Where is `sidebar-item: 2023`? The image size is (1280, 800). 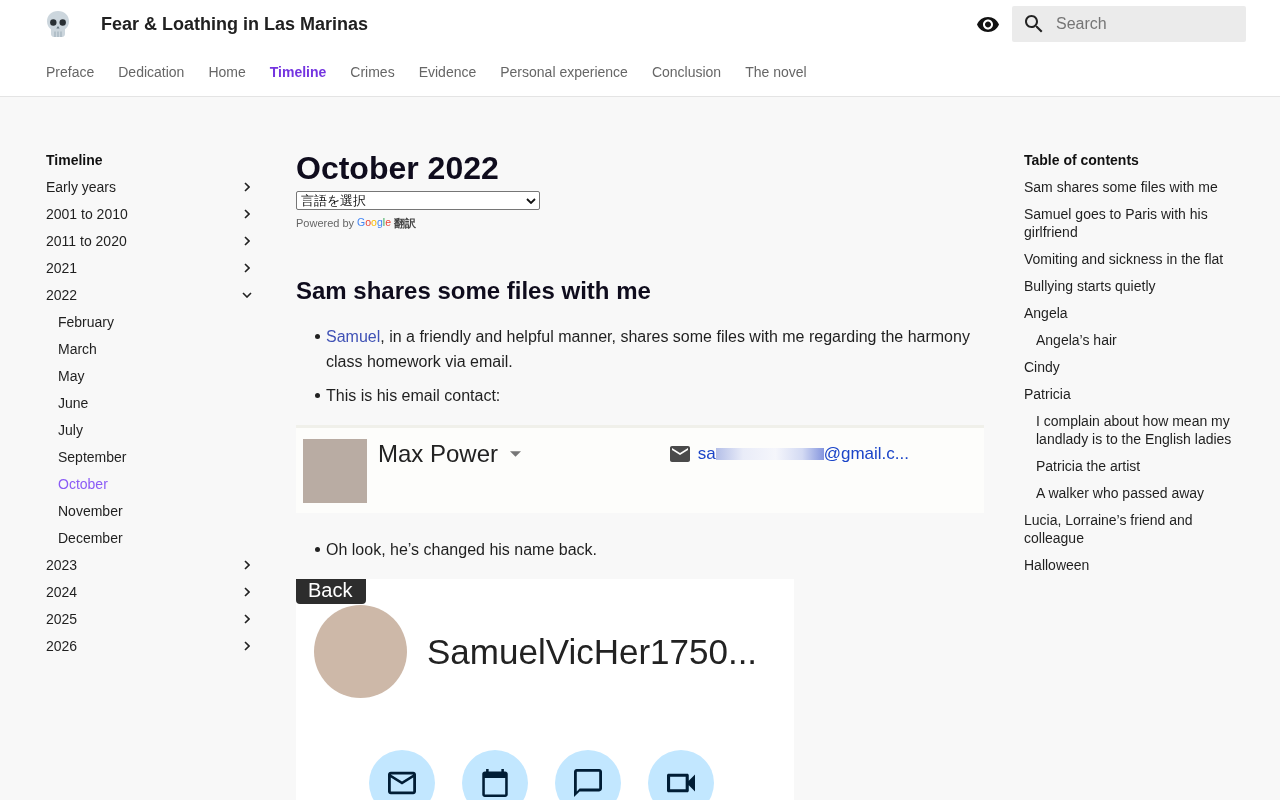
sidebar-item: 2023 is located at coordinates (151, 565).